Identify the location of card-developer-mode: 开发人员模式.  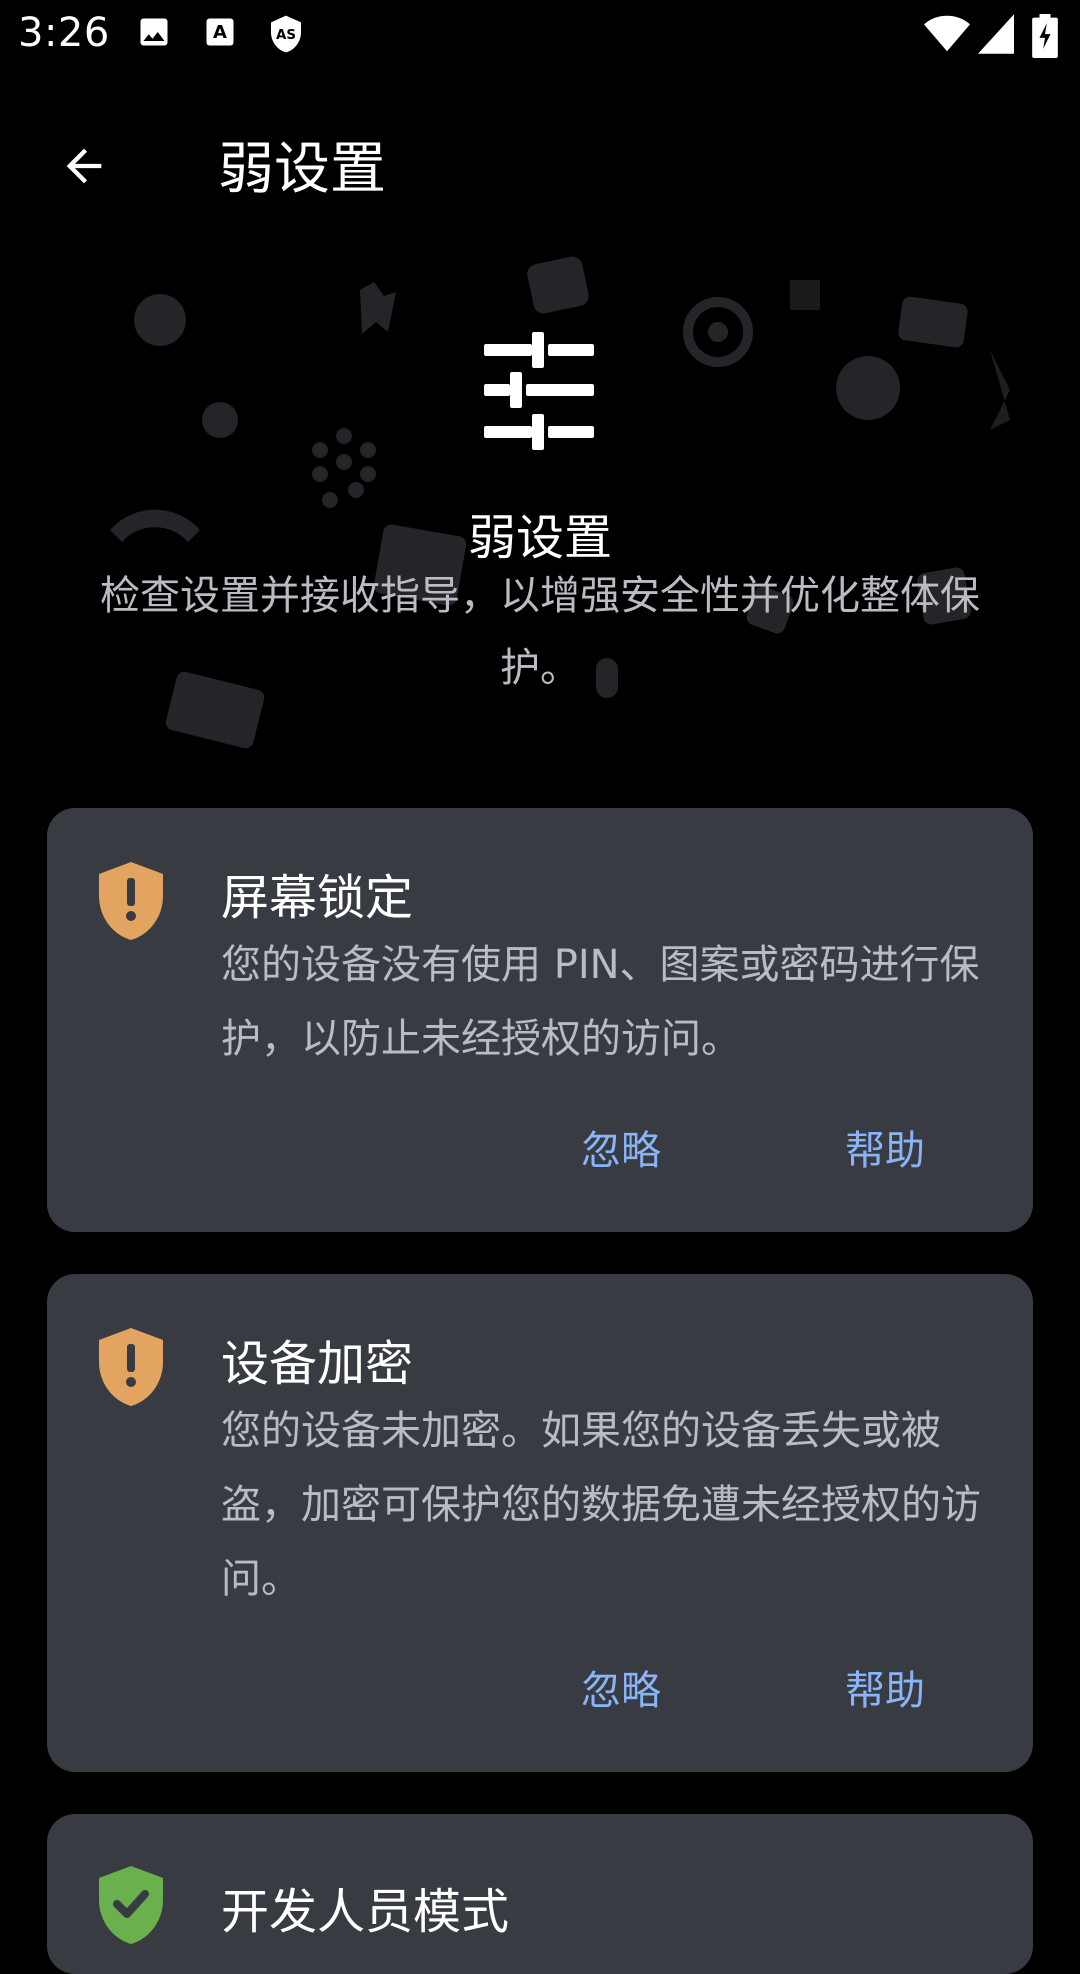
(540, 1894).